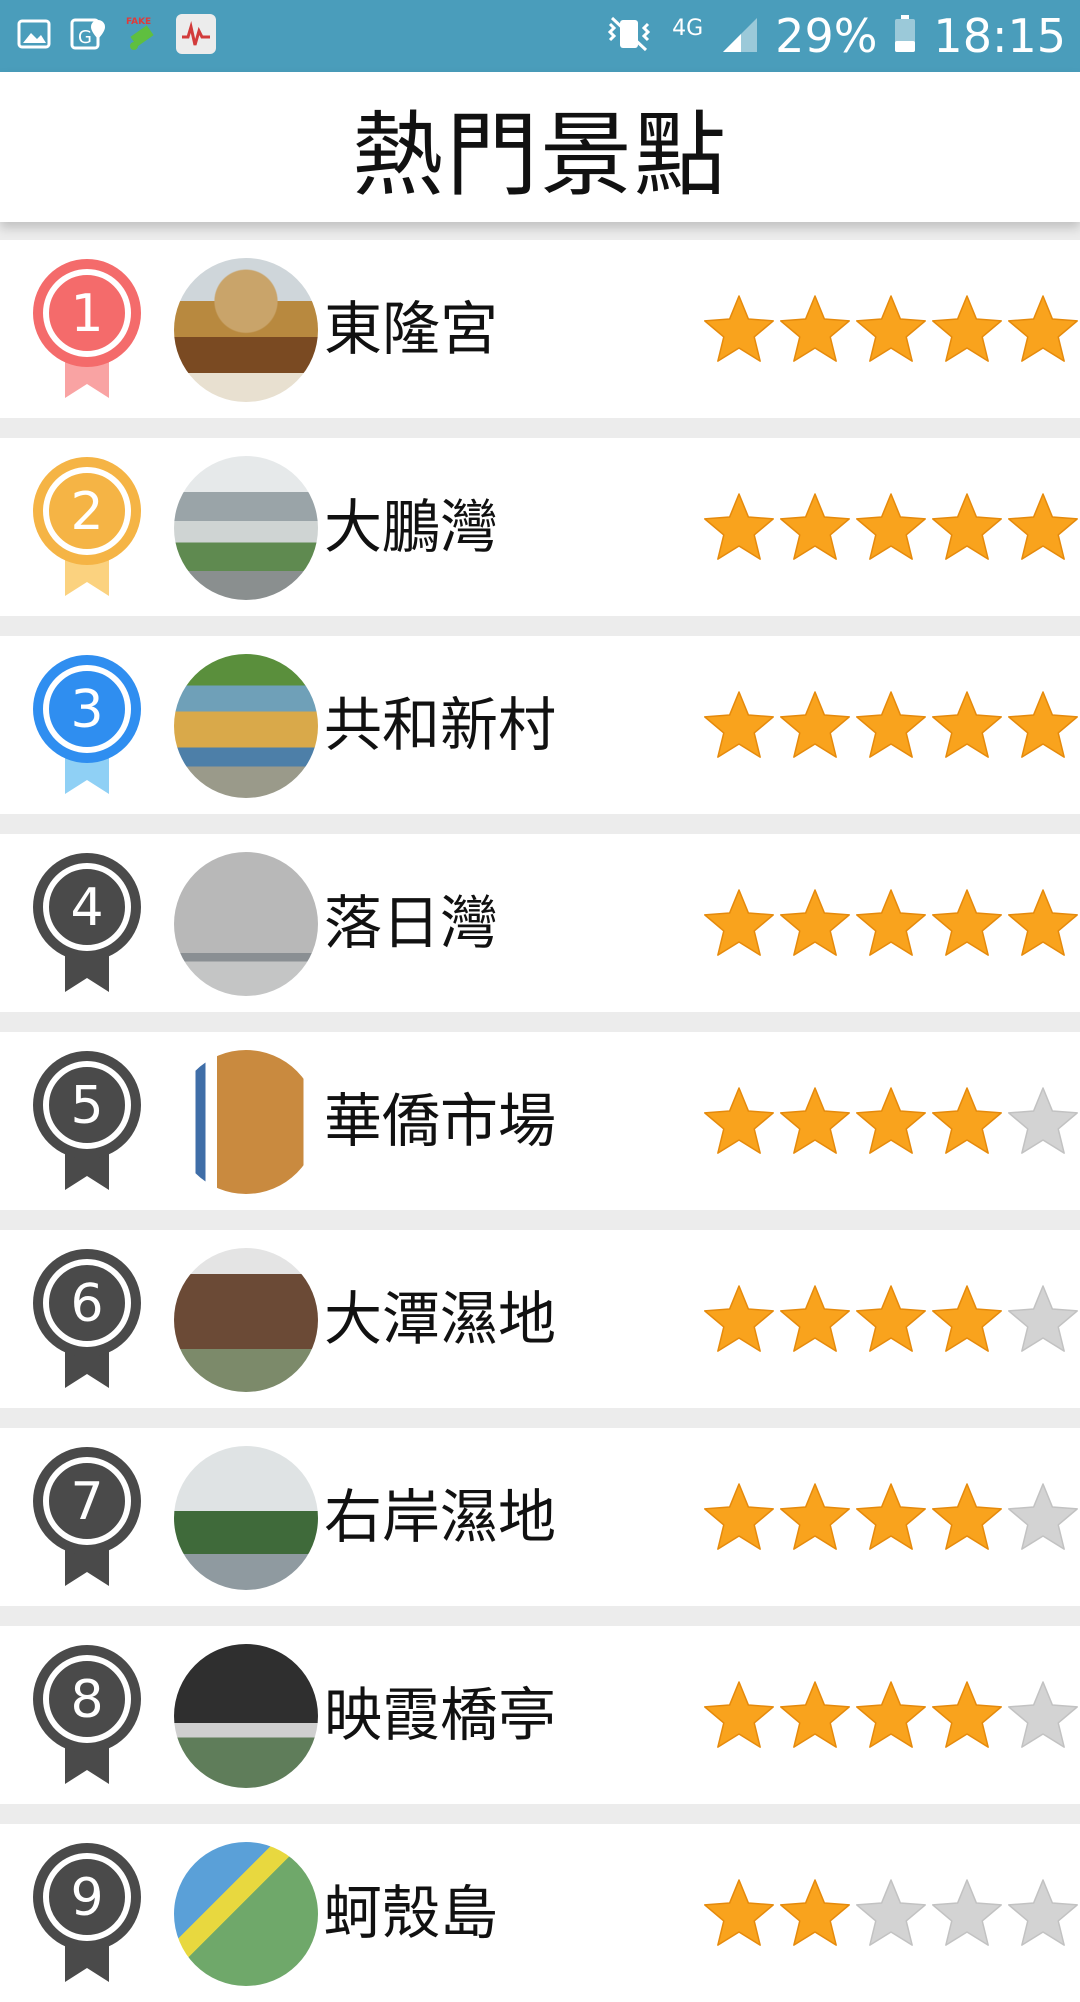 The height and width of the screenshot is (2002, 1080). I want to click on attraction-name: 映霞橋亭, so click(440, 1715).